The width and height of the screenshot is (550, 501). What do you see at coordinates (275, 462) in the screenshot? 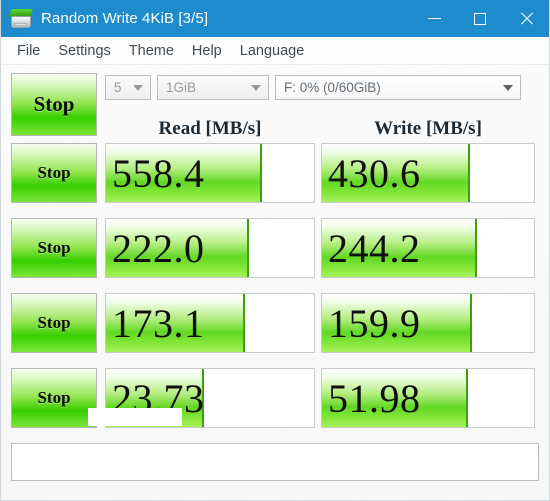
I see `status-bar` at bounding box center [275, 462].